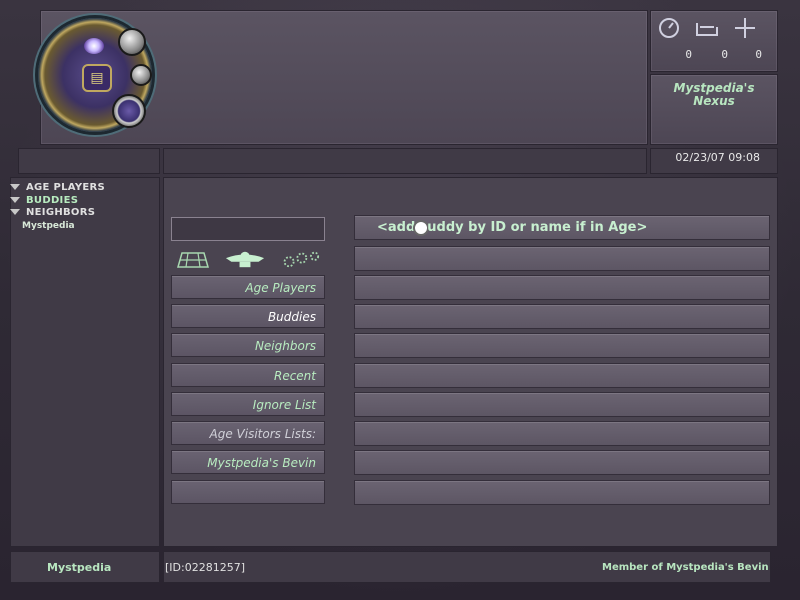  What do you see at coordinates (129, 111) in the screenshot?
I see `dial-knob` at bounding box center [129, 111].